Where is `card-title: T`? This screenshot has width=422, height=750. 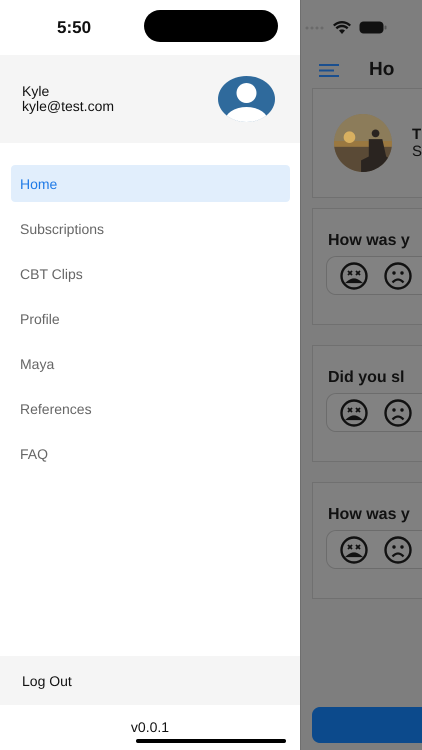 card-title: T is located at coordinates (417, 134).